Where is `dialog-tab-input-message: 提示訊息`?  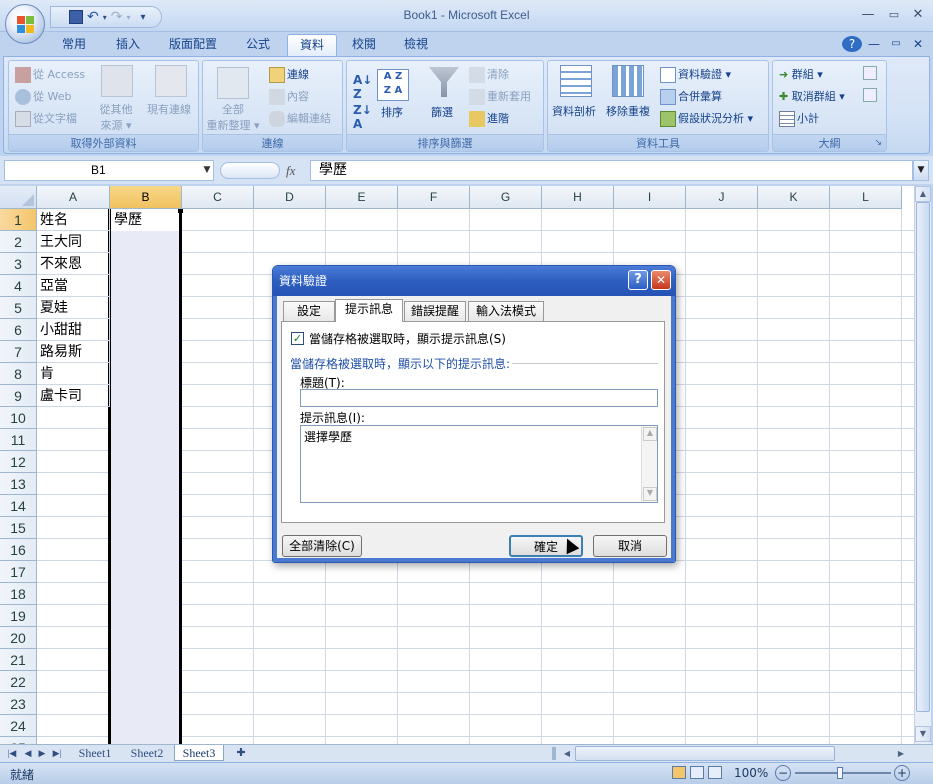 dialog-tab-input-message: 提示訊息 is located at coordinates (369, 310).